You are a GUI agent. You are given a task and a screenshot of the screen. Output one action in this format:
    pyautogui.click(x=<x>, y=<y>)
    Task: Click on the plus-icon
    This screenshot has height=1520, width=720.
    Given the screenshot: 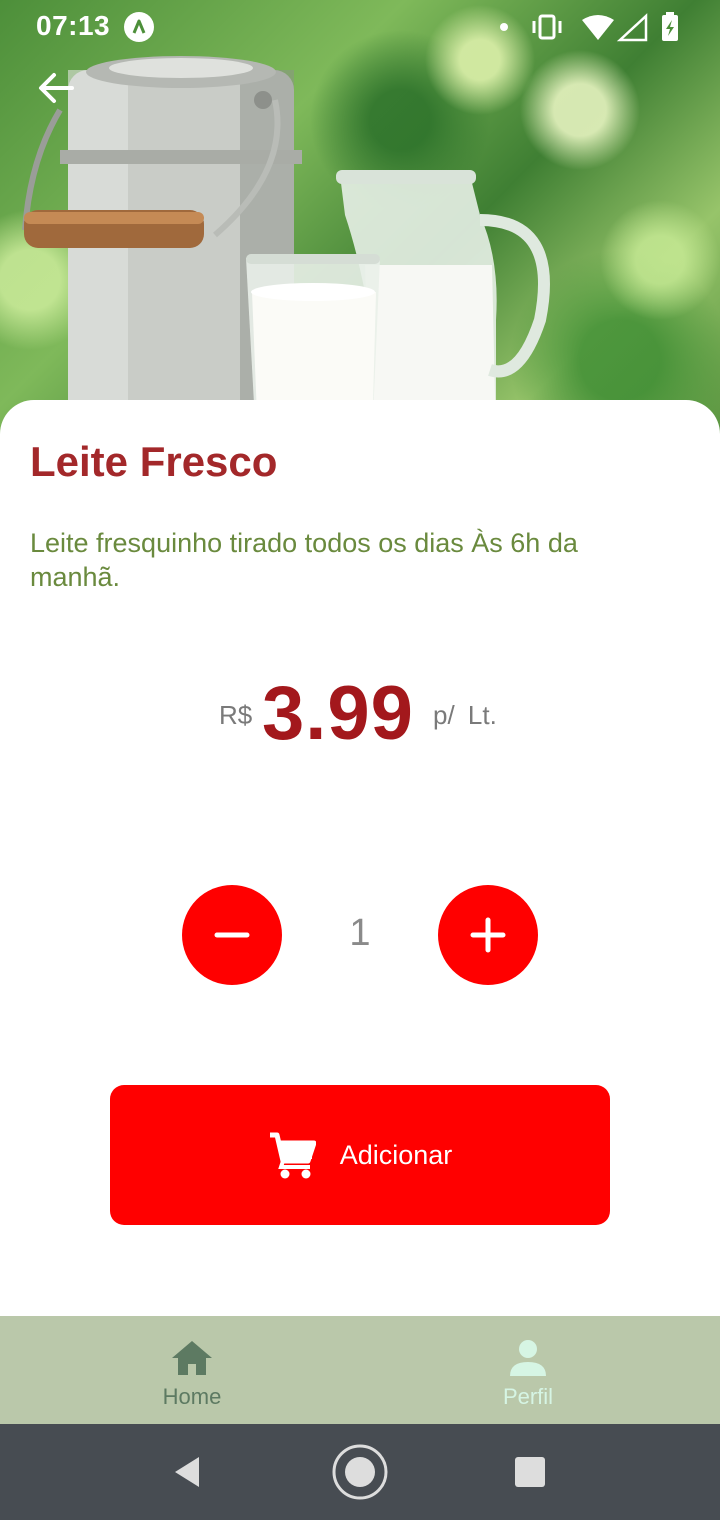 What is the action you would take?
    pyautogui.click(x=488, y=935)
    